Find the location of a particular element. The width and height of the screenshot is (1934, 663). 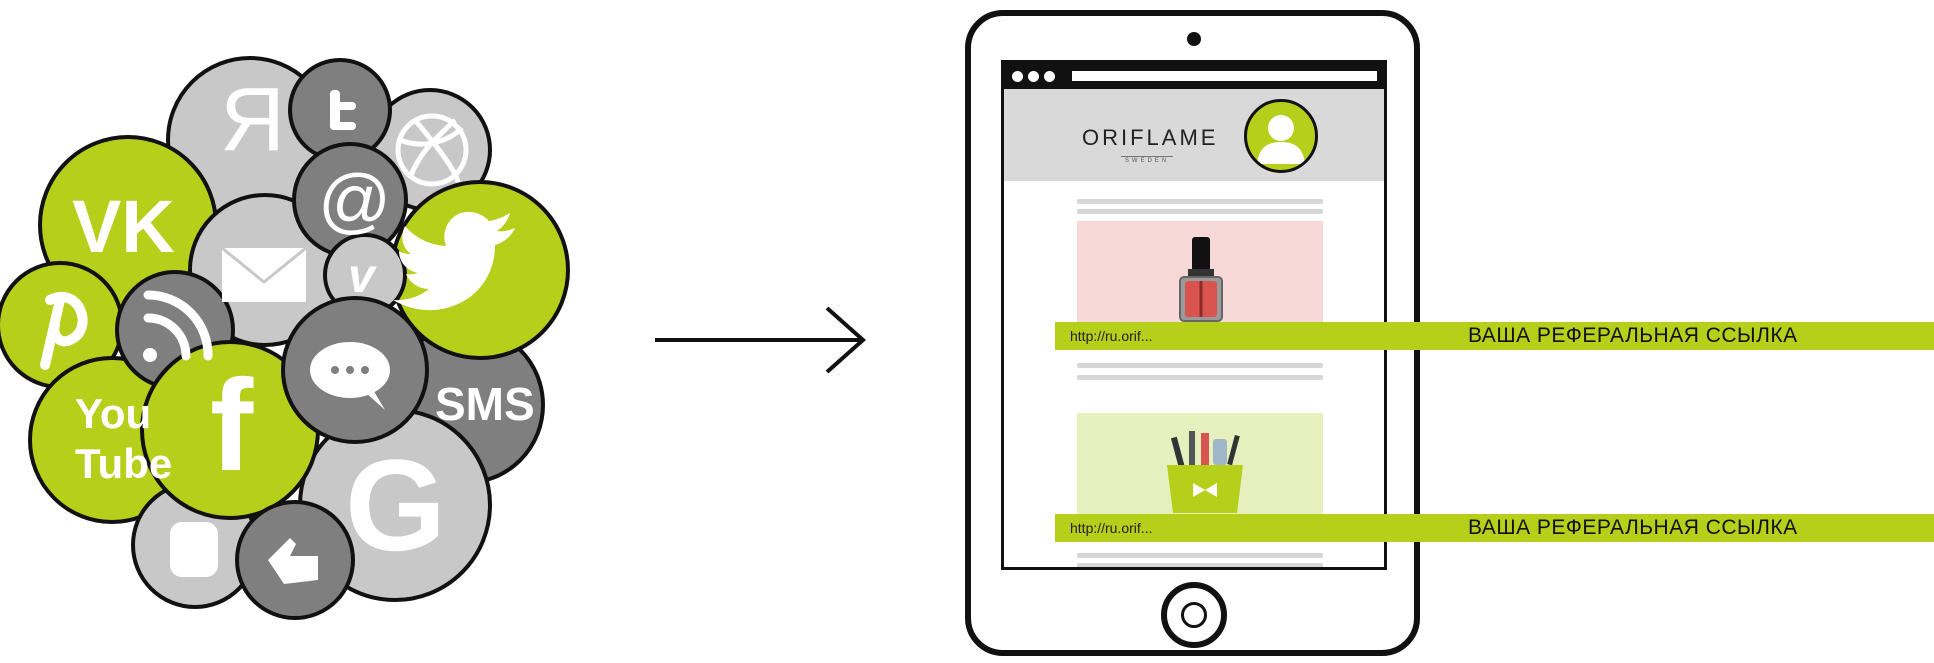

brand-name: ORIFLAME is located at coordinates (1150, 137).